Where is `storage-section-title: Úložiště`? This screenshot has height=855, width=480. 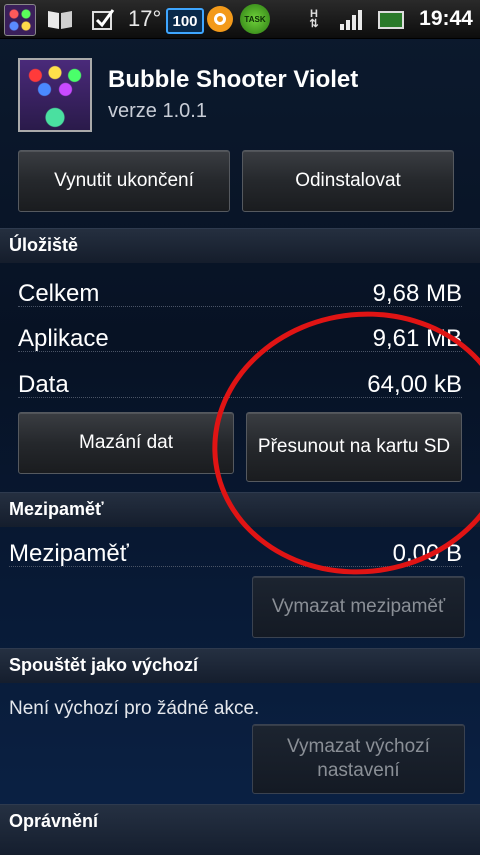
storage-section-title: Úložiště is located at coordinates (44, 245).